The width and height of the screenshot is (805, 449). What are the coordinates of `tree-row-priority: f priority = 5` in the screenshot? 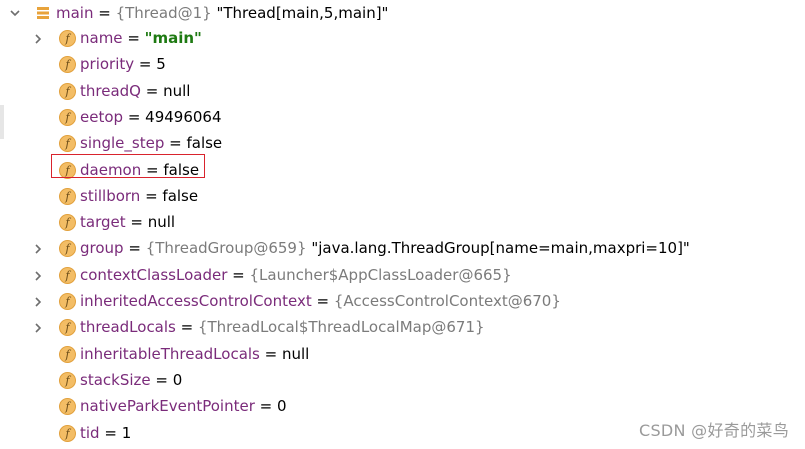 It's located at (402, 65).